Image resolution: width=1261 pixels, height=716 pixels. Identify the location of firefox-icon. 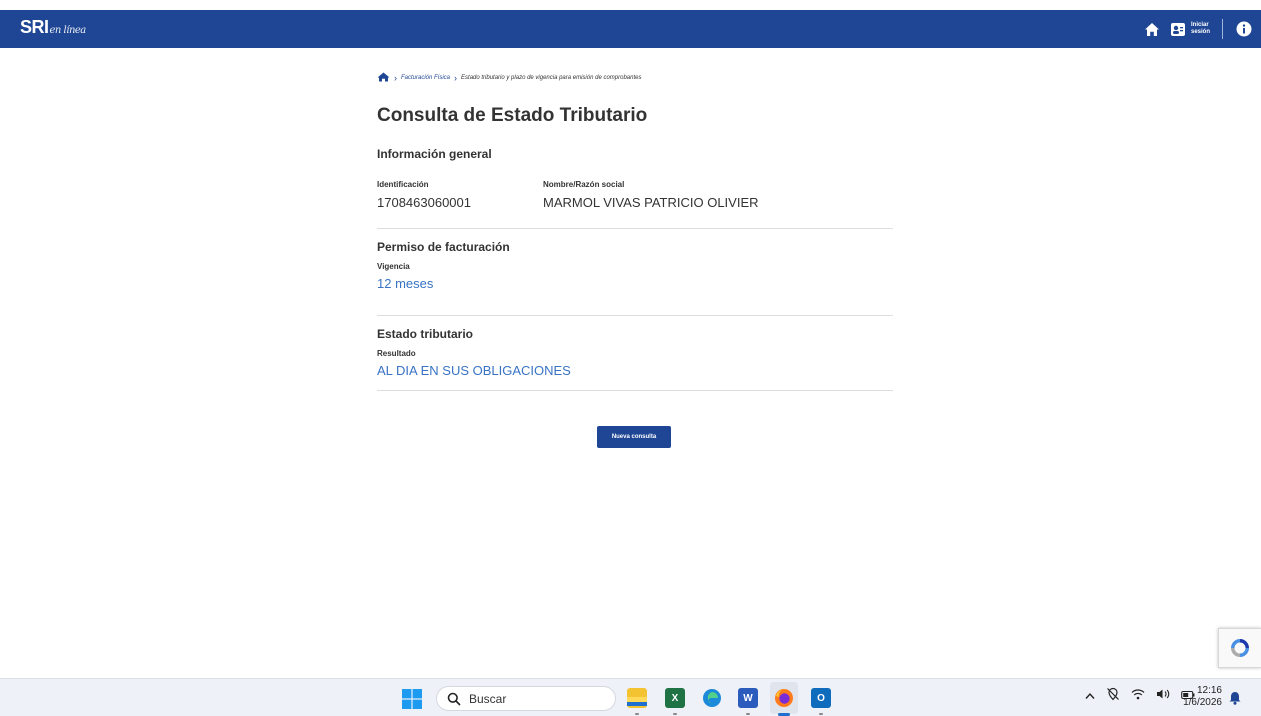
(784, 698).